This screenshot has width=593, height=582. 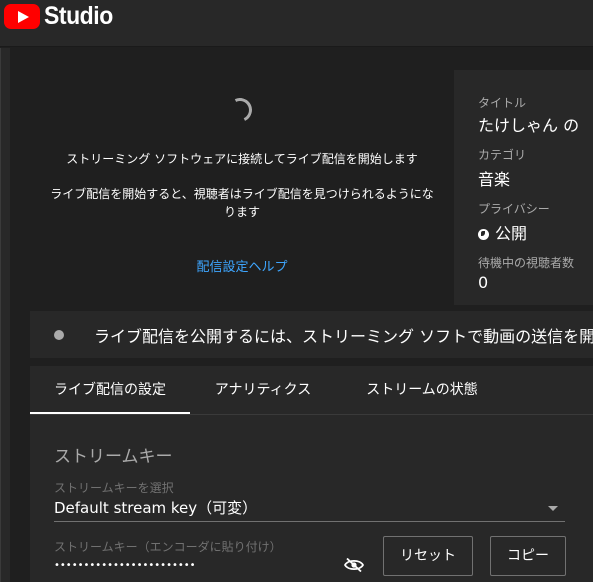 I want to click on top-app-bar: Studio, so click(x=296, y=23).